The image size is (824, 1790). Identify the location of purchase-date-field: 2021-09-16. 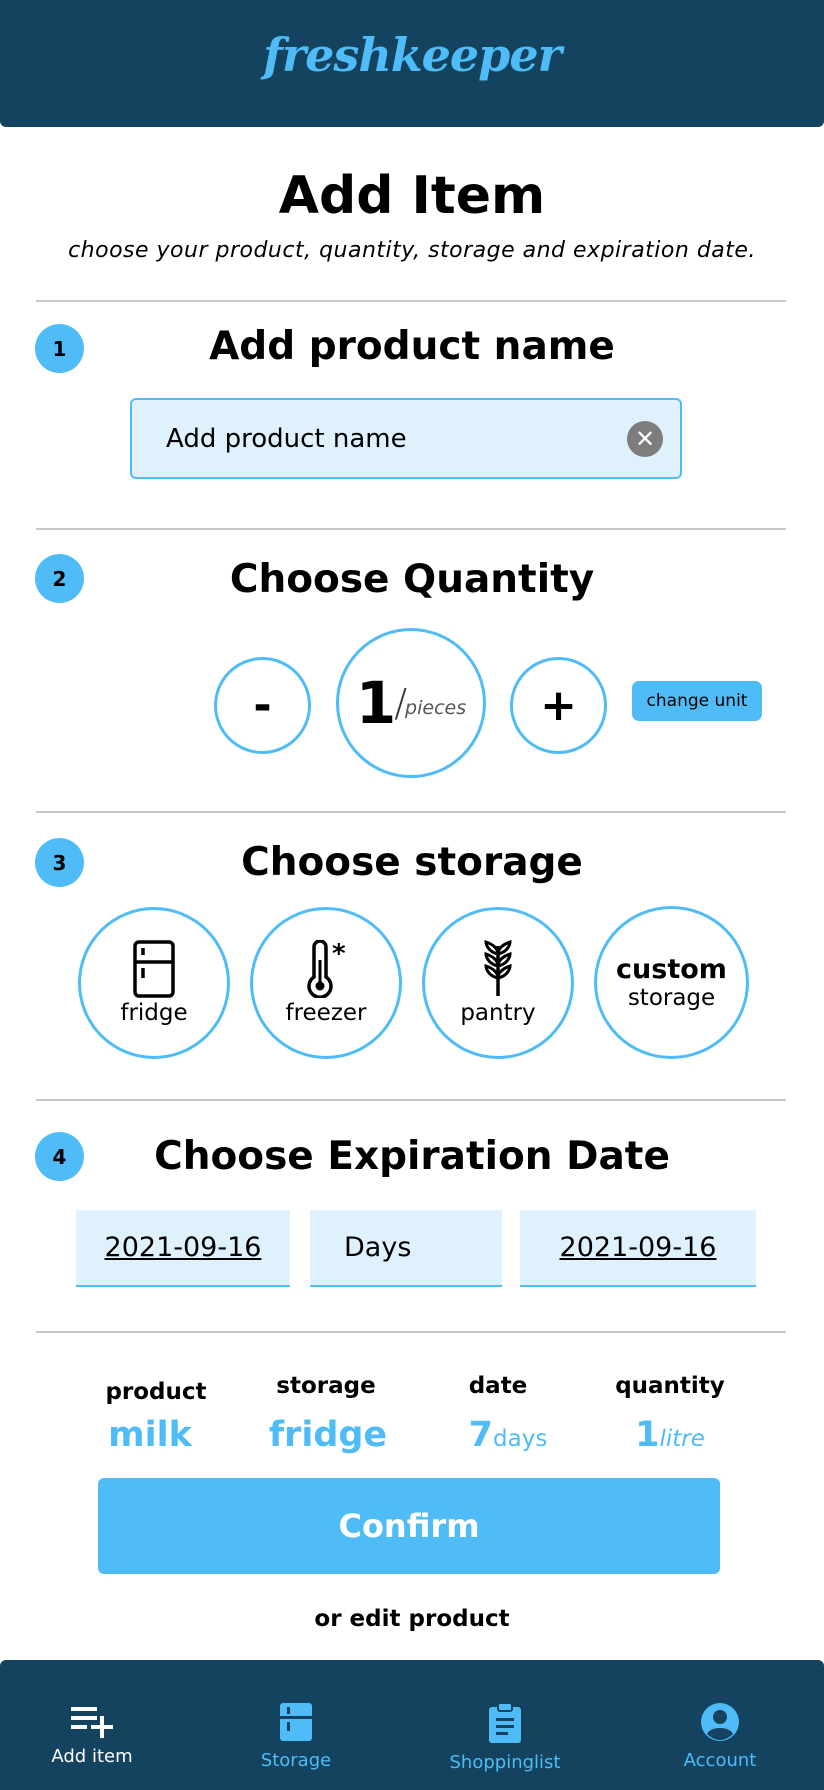
(183, 1248).